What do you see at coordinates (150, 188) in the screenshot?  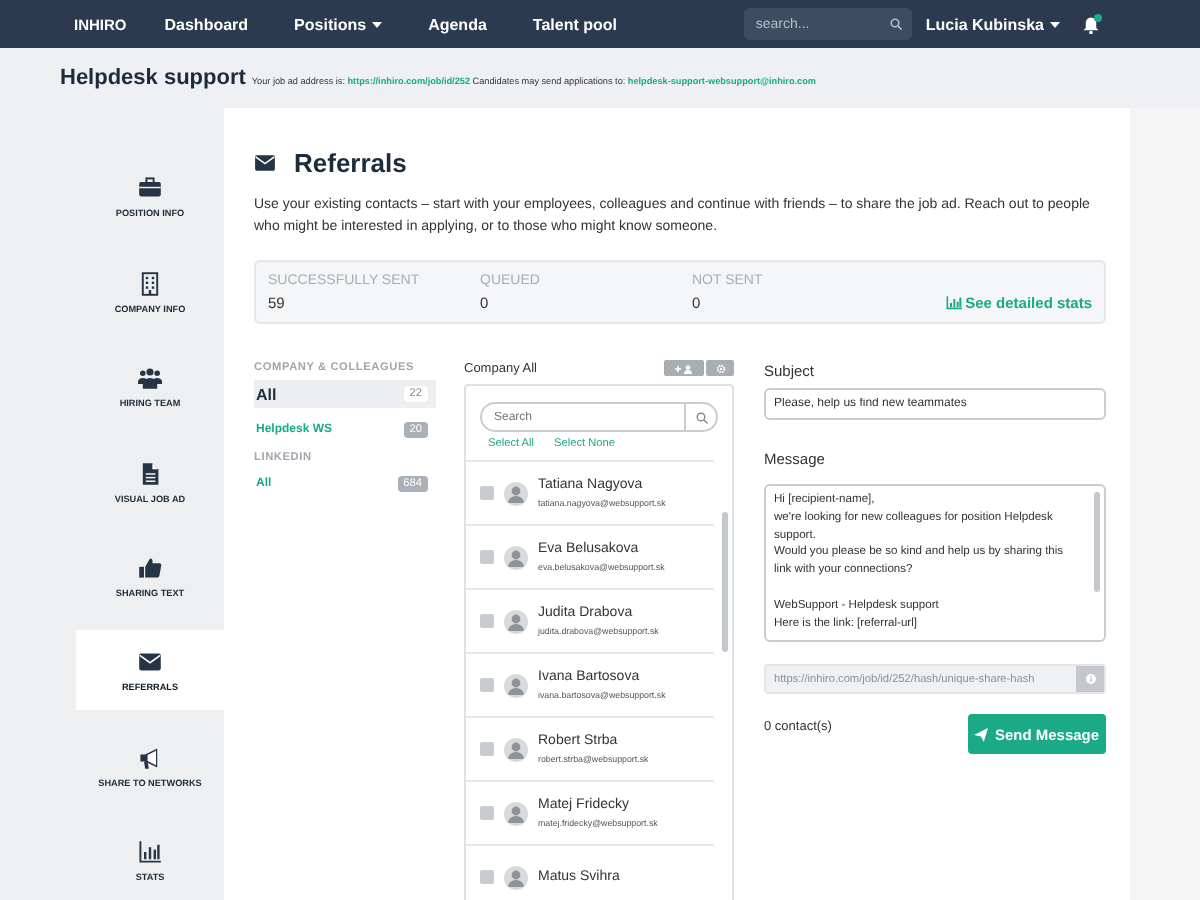 I see `briefcase-icon` at bounding box center [150, 188].